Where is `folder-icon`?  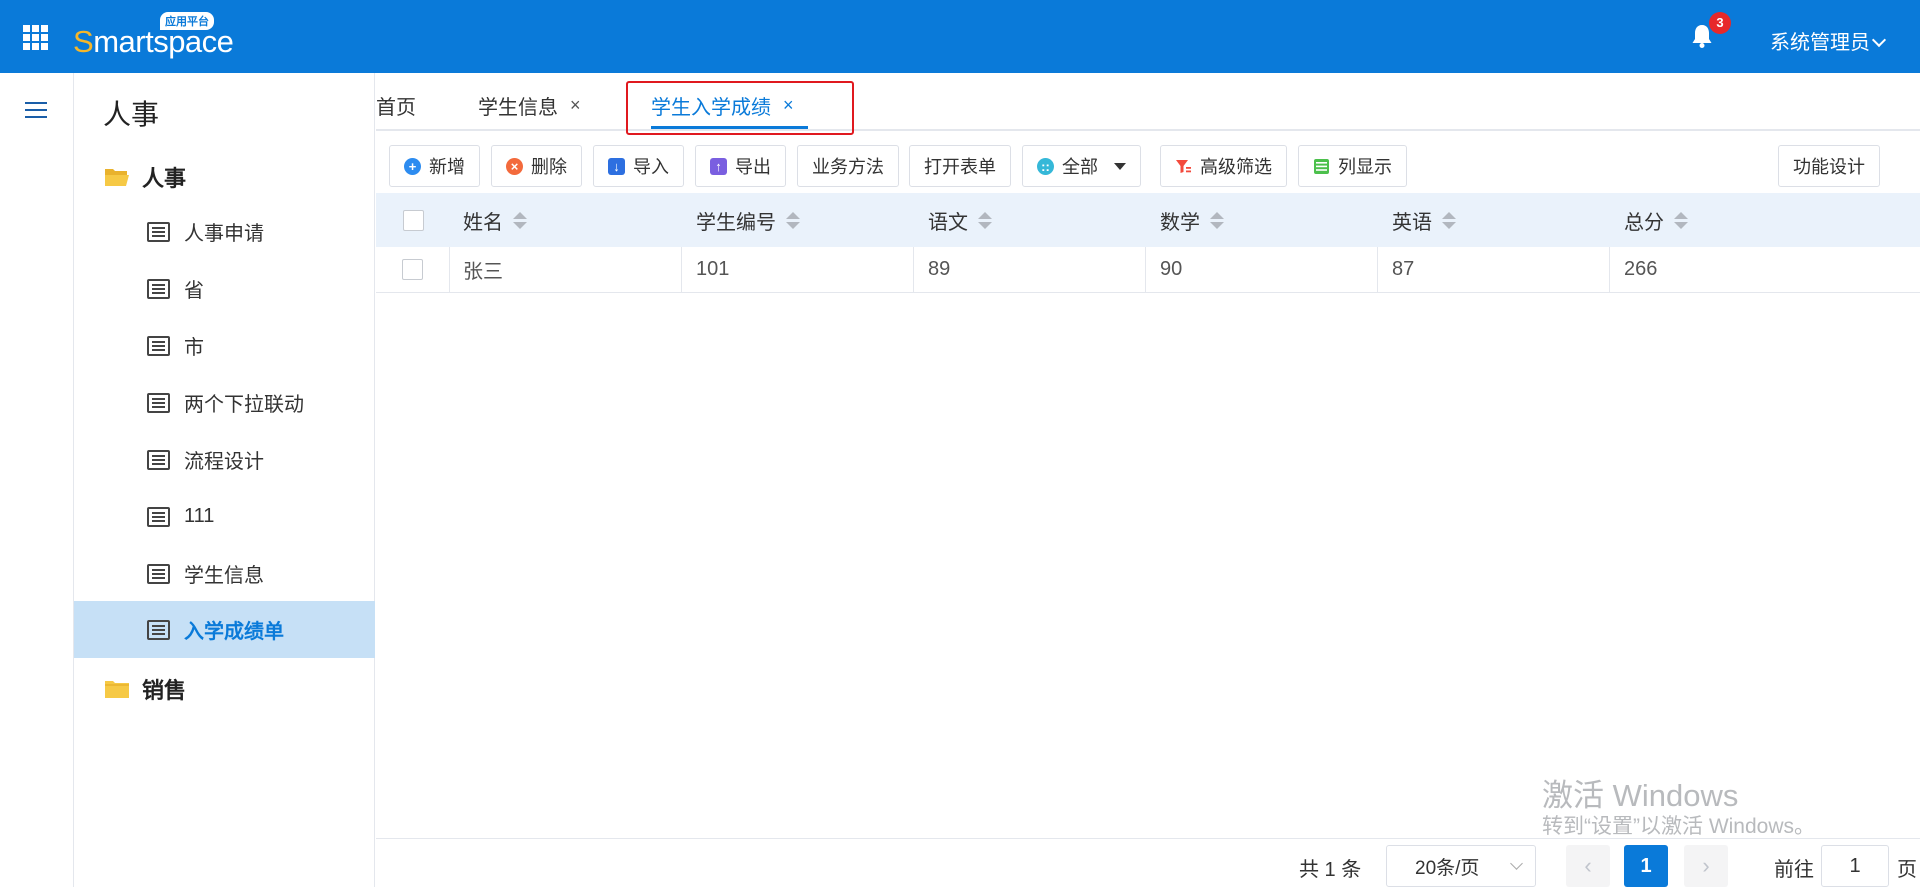
folder-icon is located at coordinates (117, 689).